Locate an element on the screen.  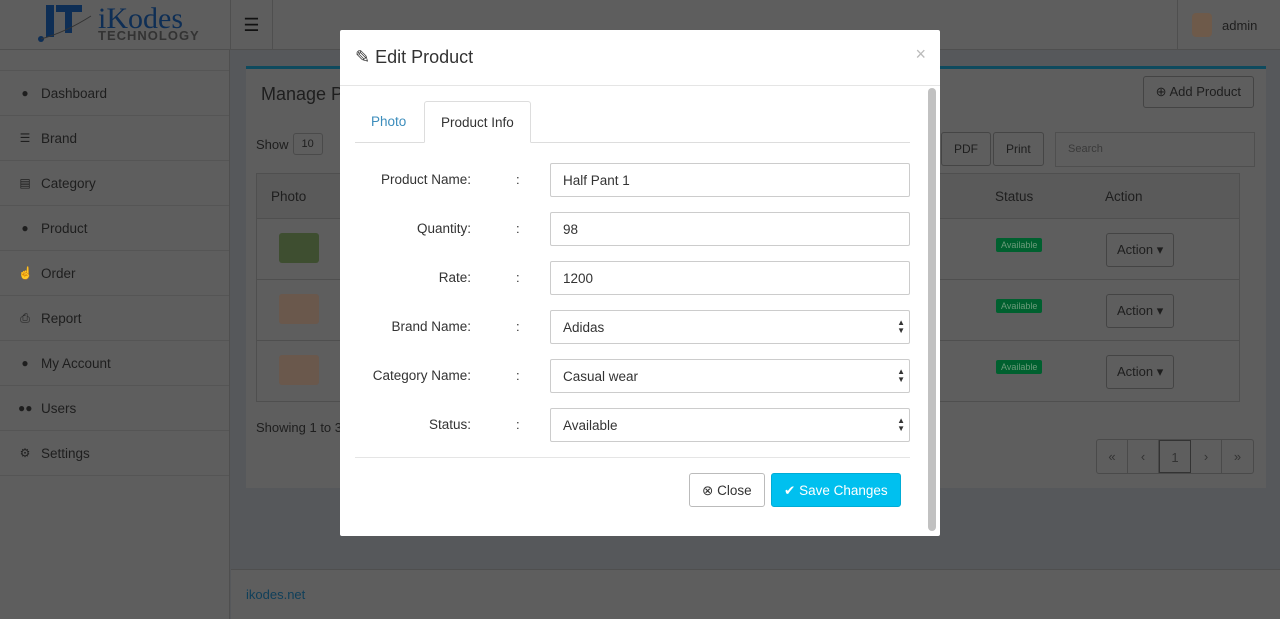
modal-footer-divider is located at coordinates (632, 457).